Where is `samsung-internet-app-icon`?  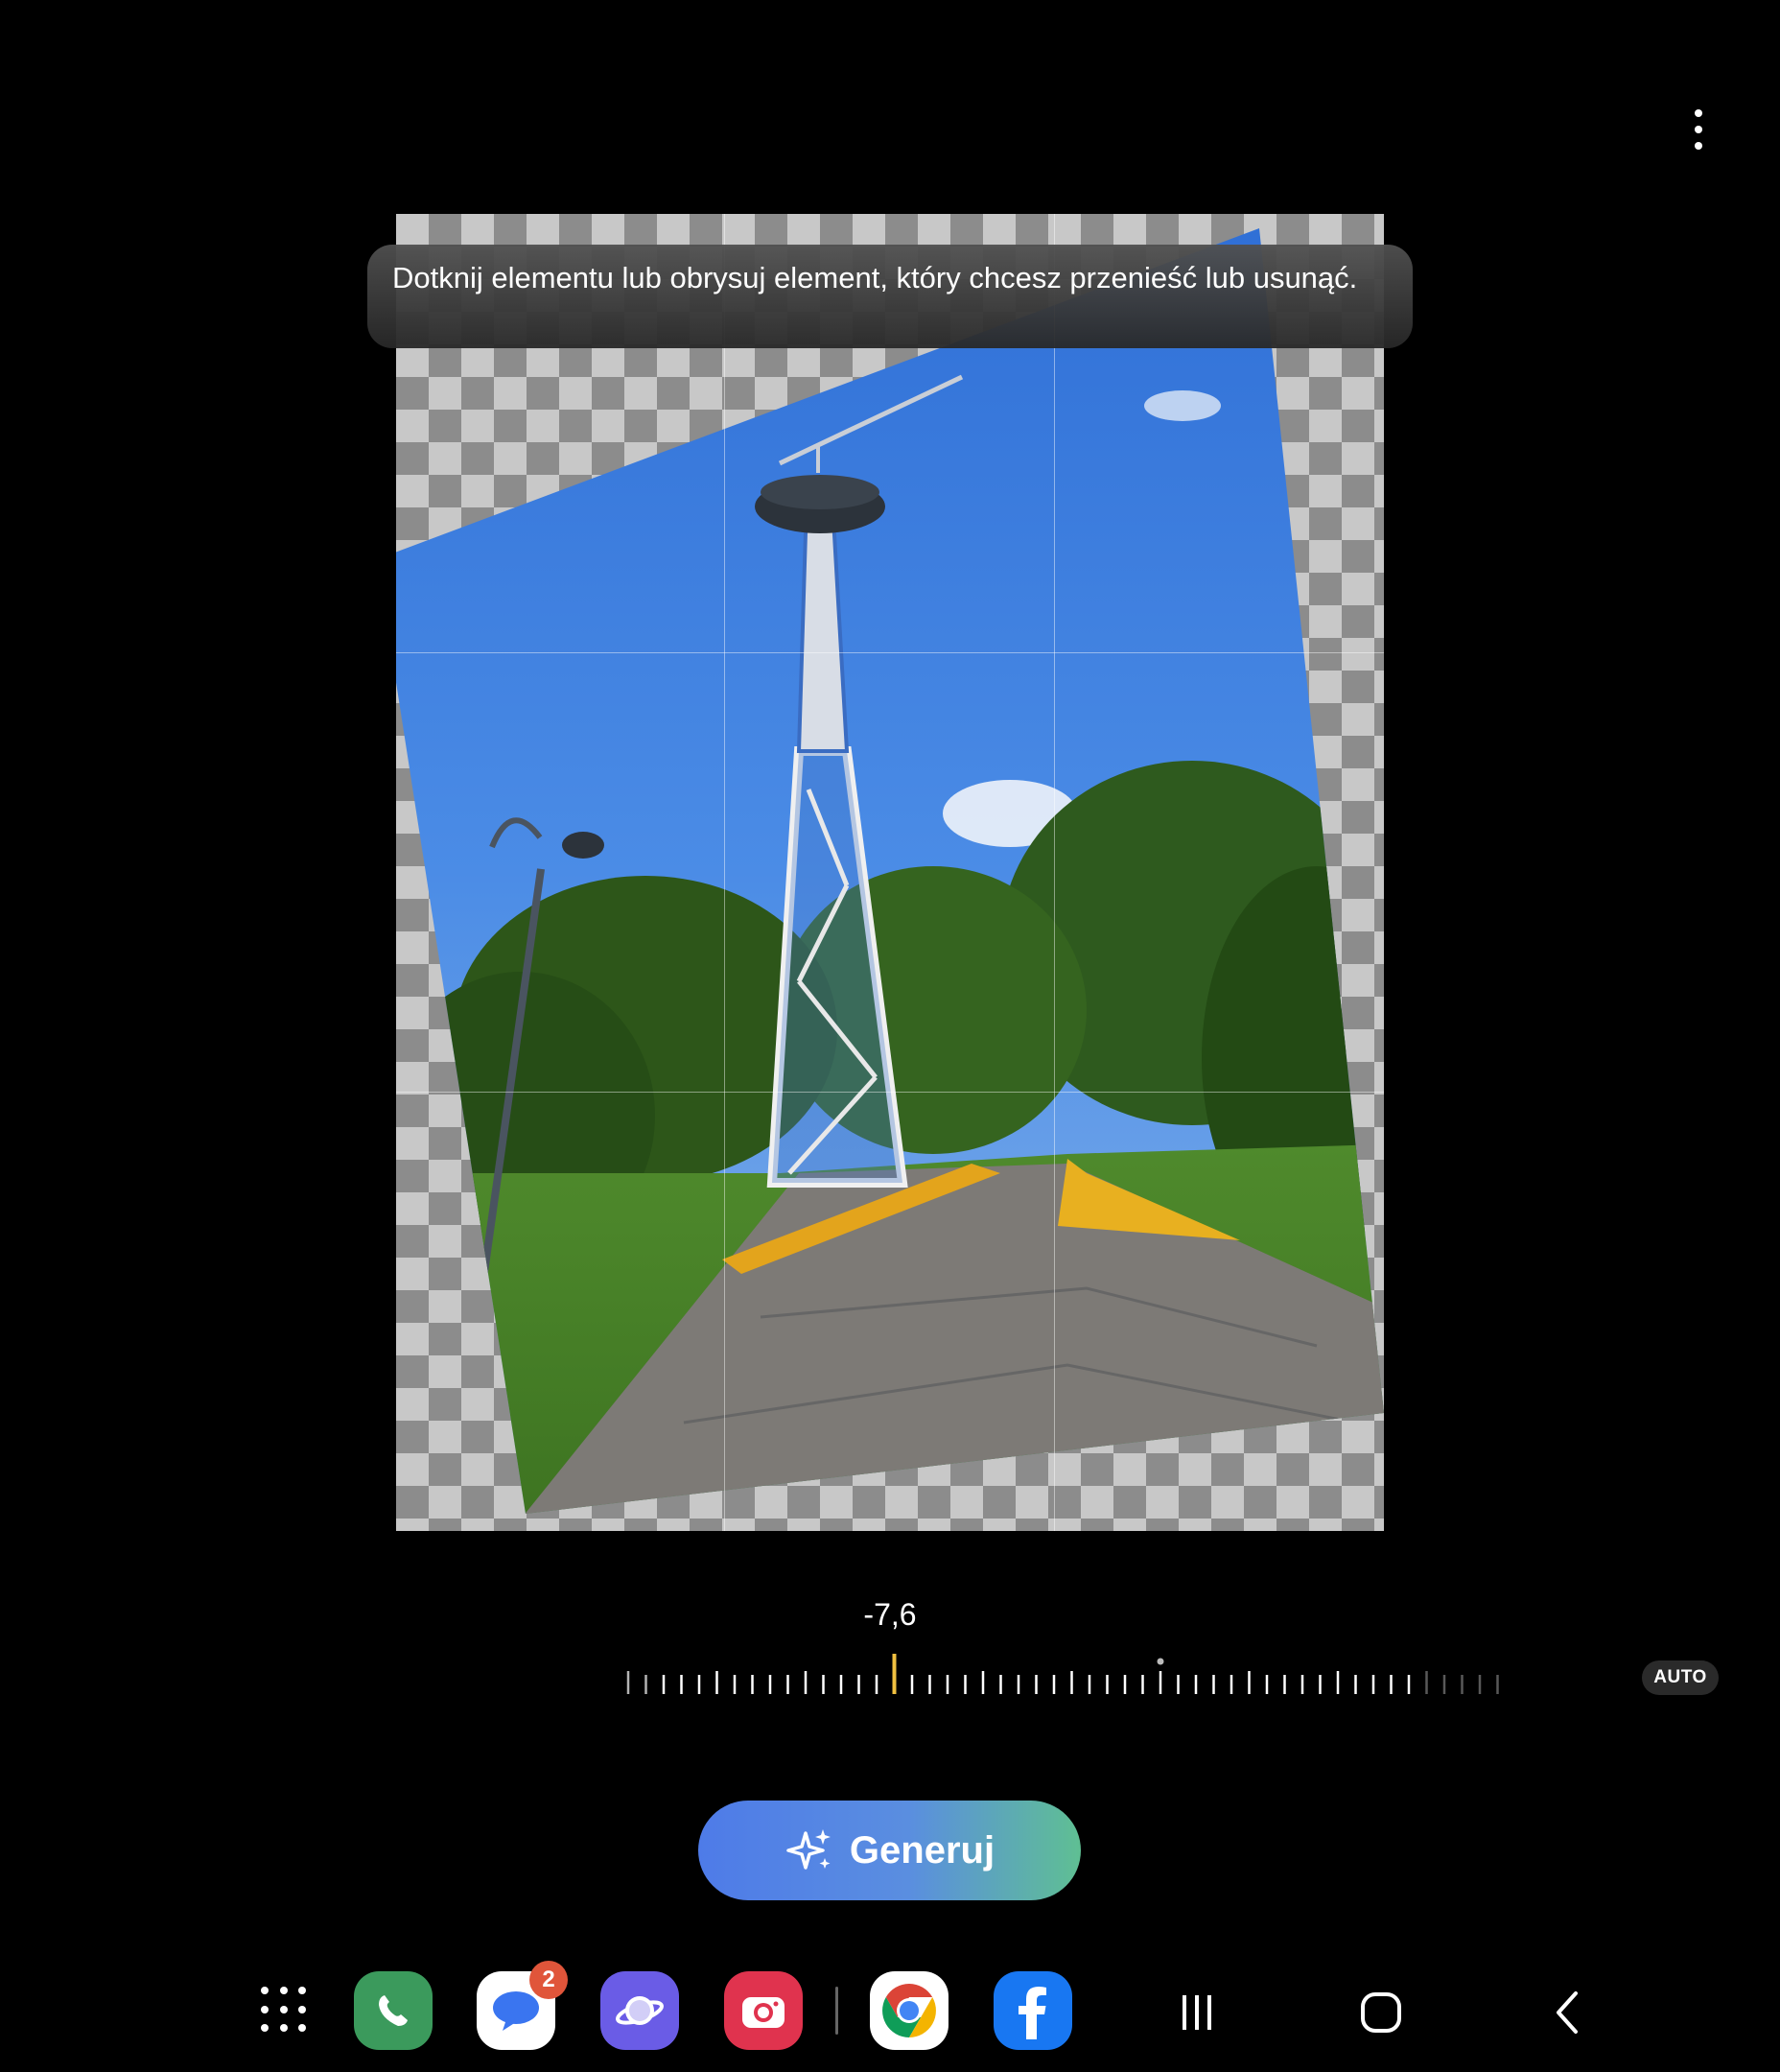
samsung-internet-app-icon is located at coordinates (639, 2010).